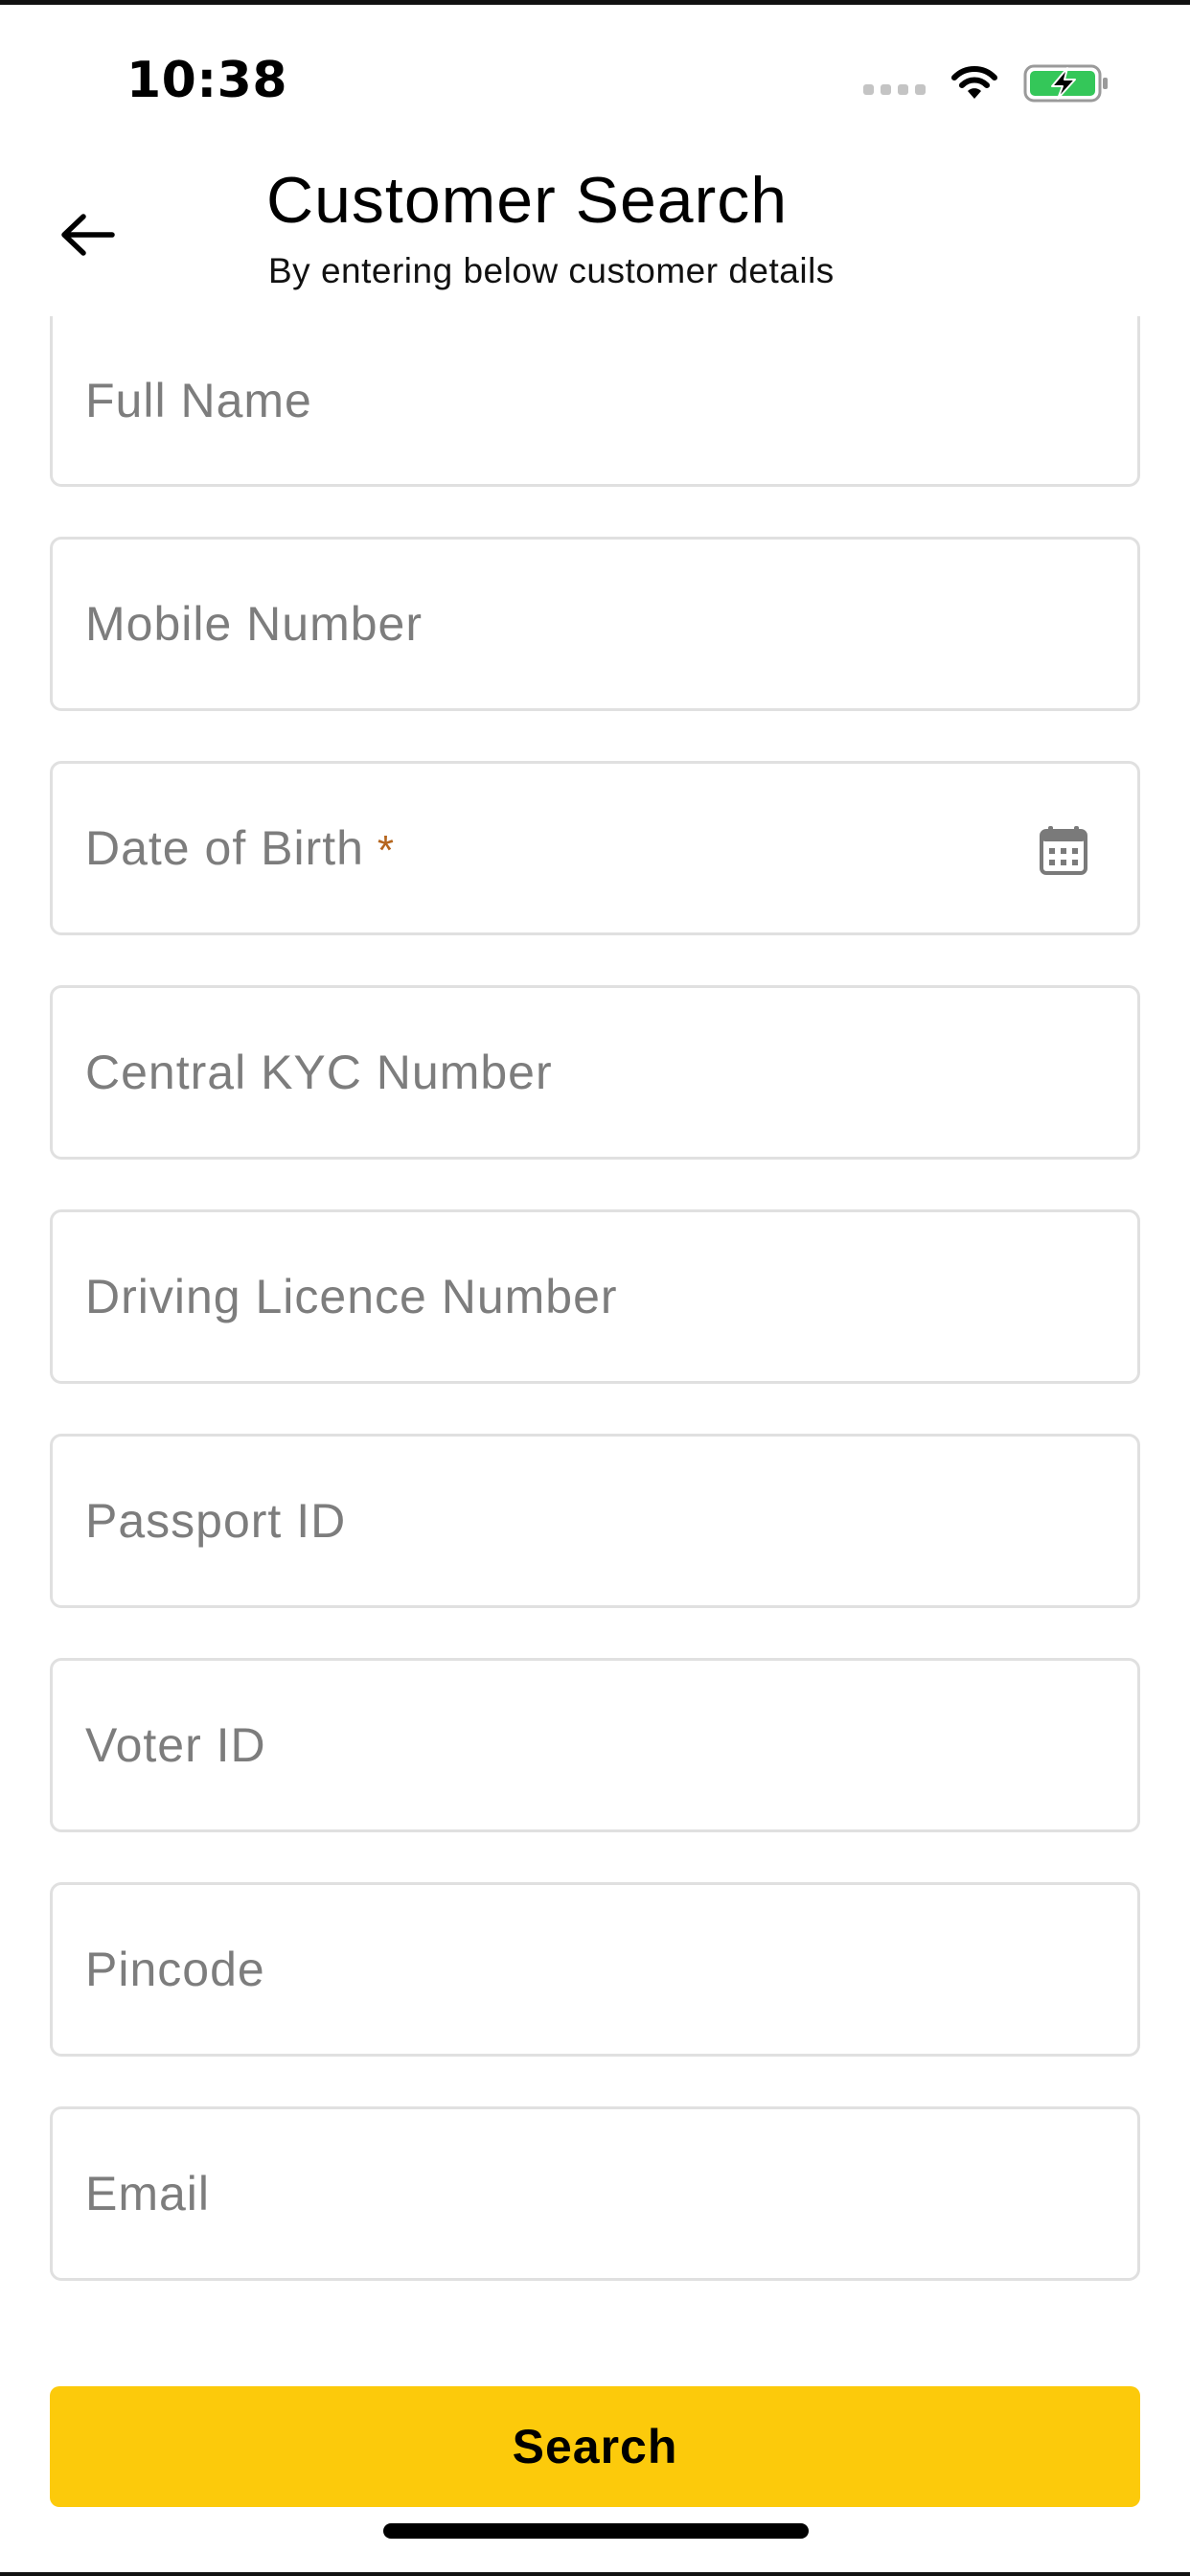  Describe the element at coordinates (611, 1521) in the screenshot. I see `passport-id-input` at that location.